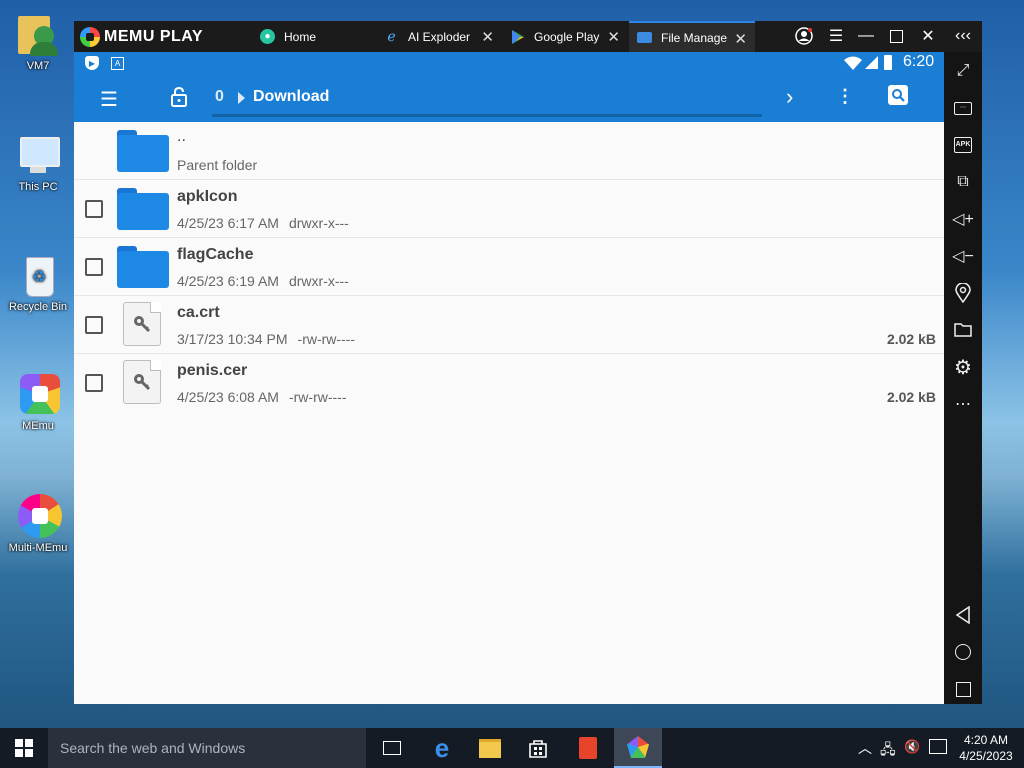 Image resolution: width=1024 pixels, height=768 pixels. Describe the element at coordinates (509, 209) in the screenshot. I see `list-item: apkIcon 4/25/23 6:17 AM drwxr-x---` at that location.